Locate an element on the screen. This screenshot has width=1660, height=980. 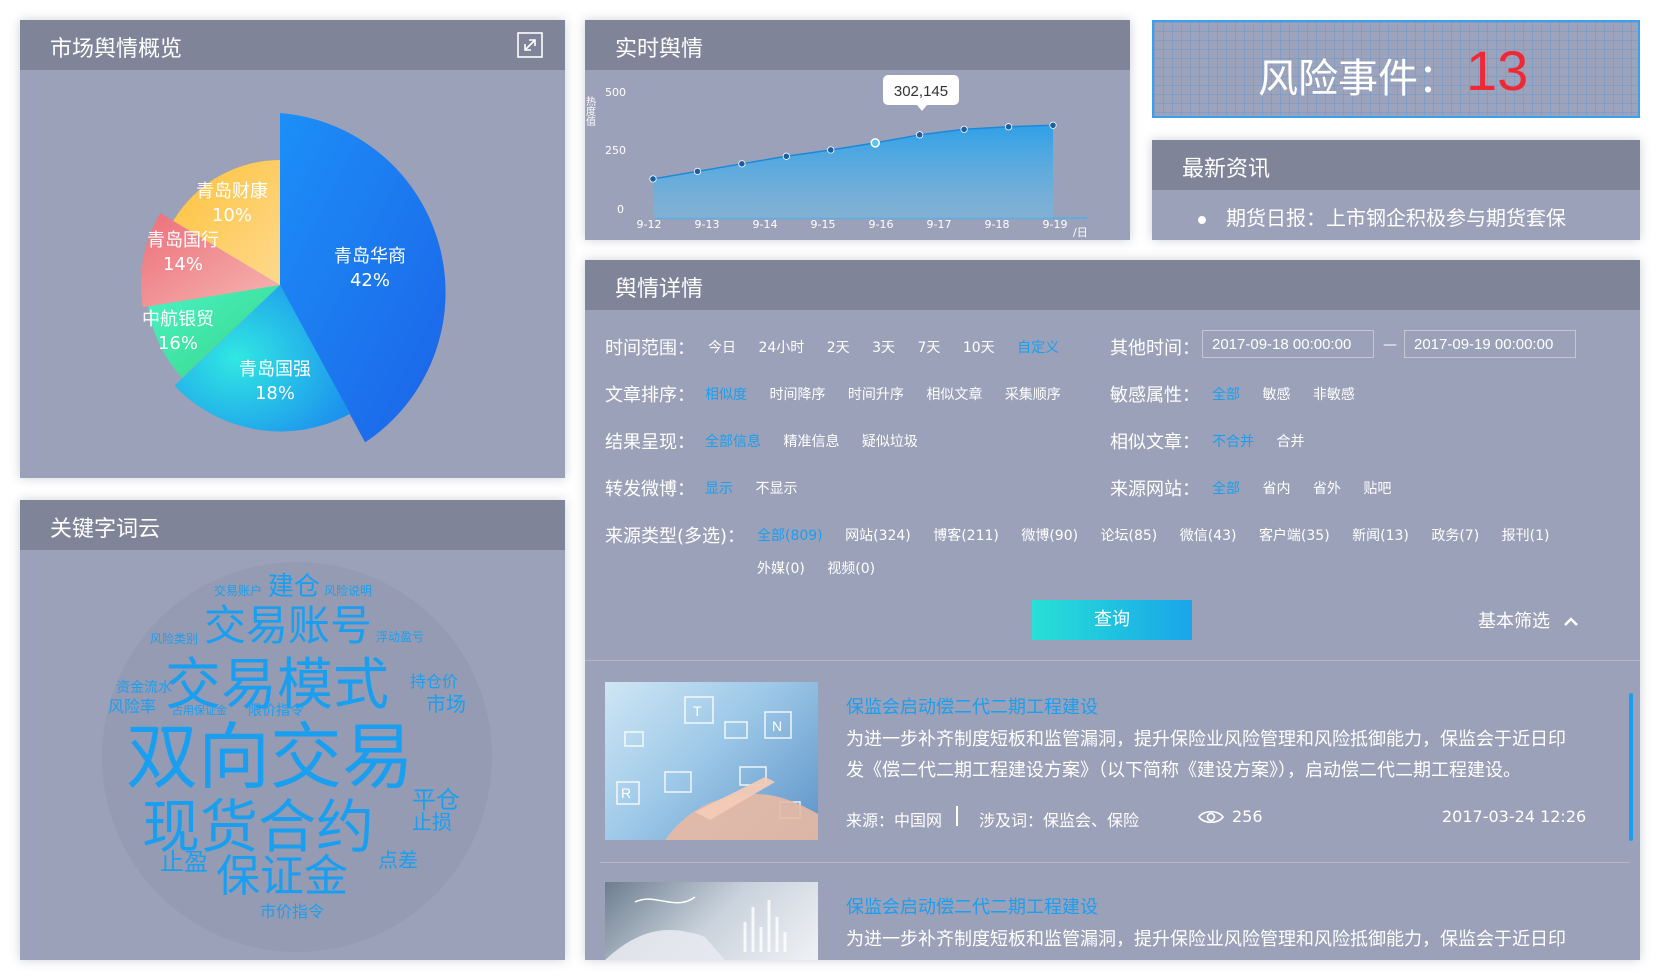
x-tick-label: 9-12 is located at coordinates (649, 224).